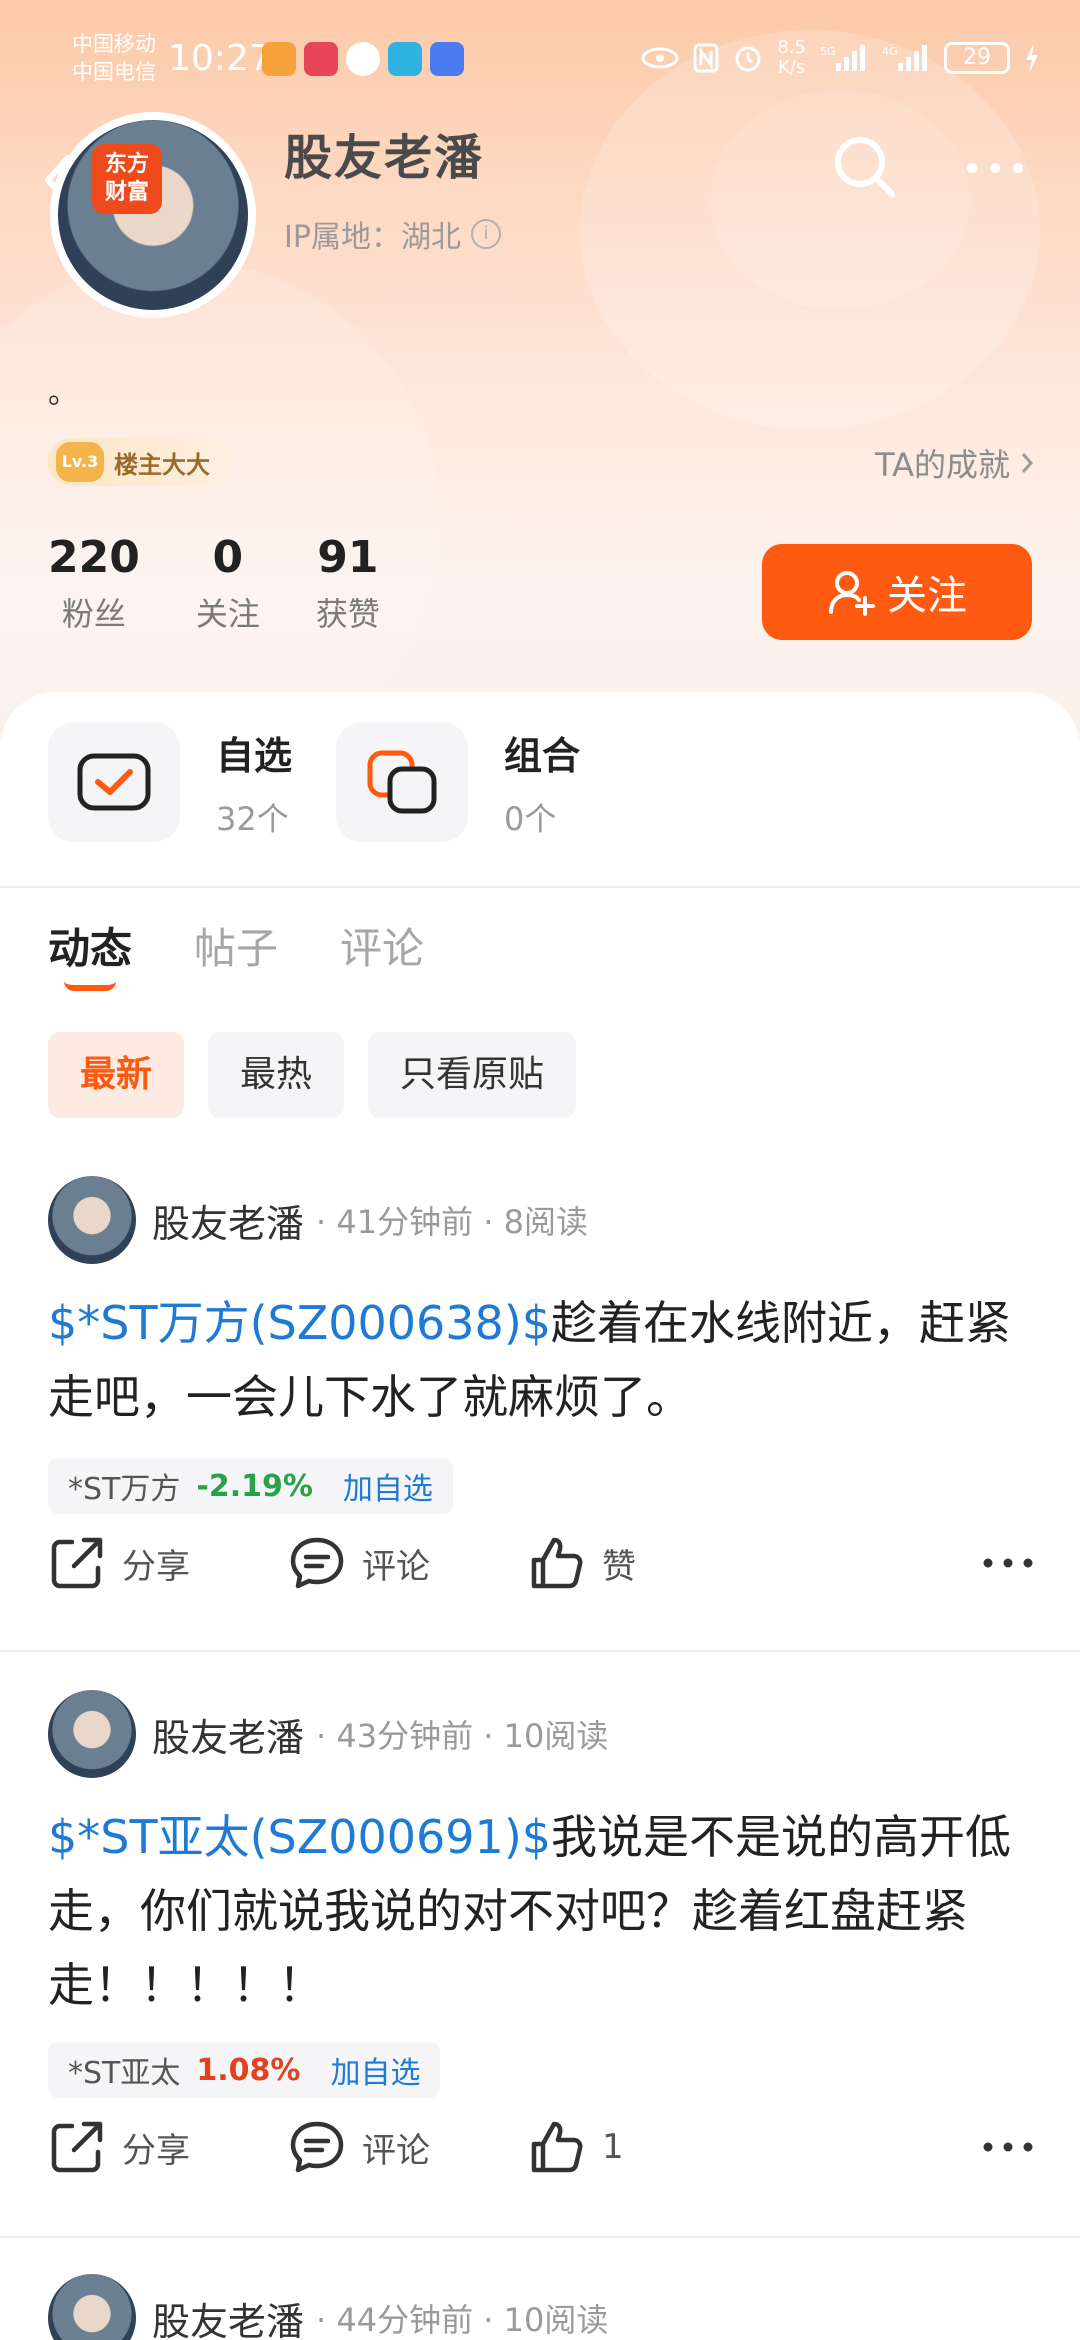 This screenshot has width=1080, height=2340. What do you see at coordinates (124, 2073) in the screenshot?
I see `stock-name: *ST亚太` at bounding box center [124, 2073].